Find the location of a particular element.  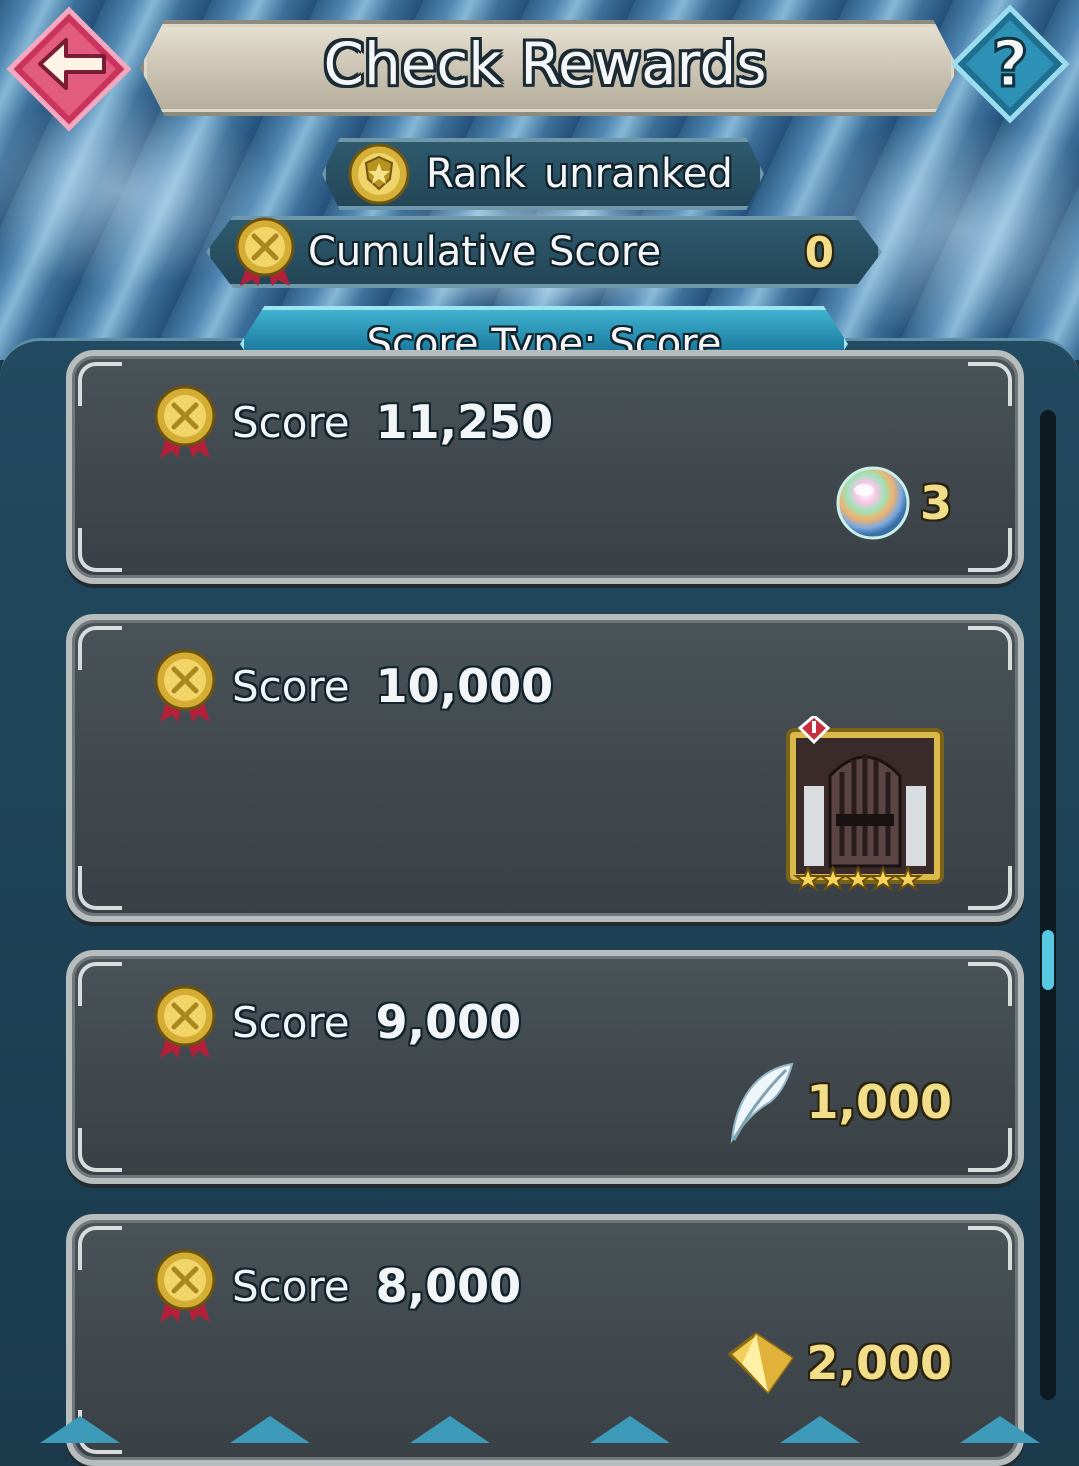

question-mark-icon: ? is located at coordinates (1010, 64).